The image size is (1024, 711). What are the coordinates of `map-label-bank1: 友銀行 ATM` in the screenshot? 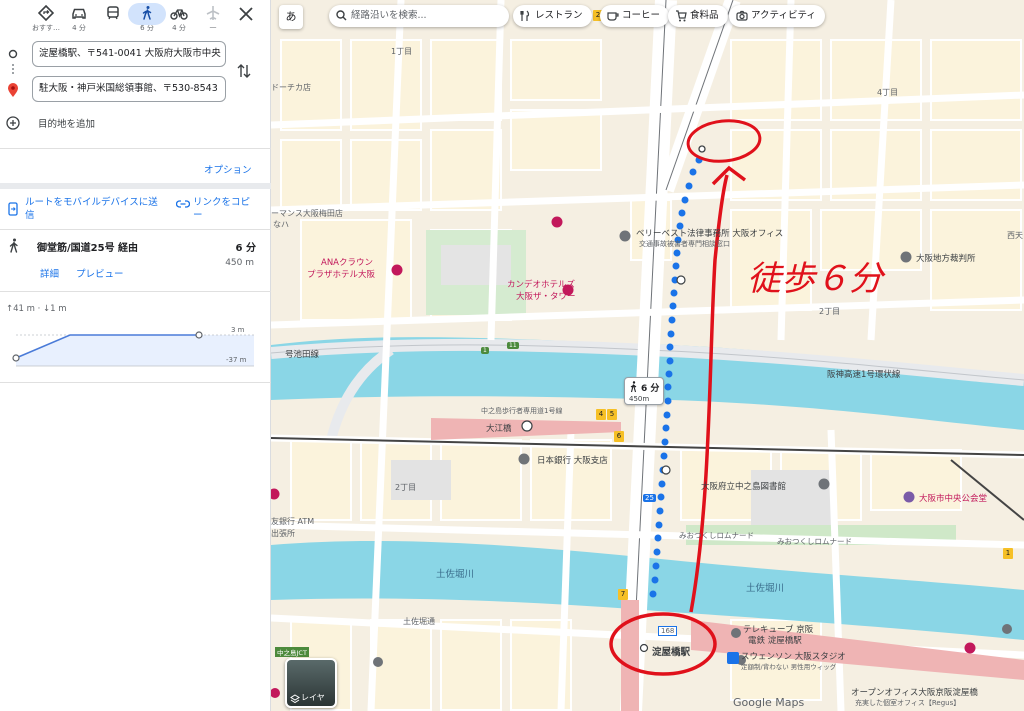 It's located at (293, 521).